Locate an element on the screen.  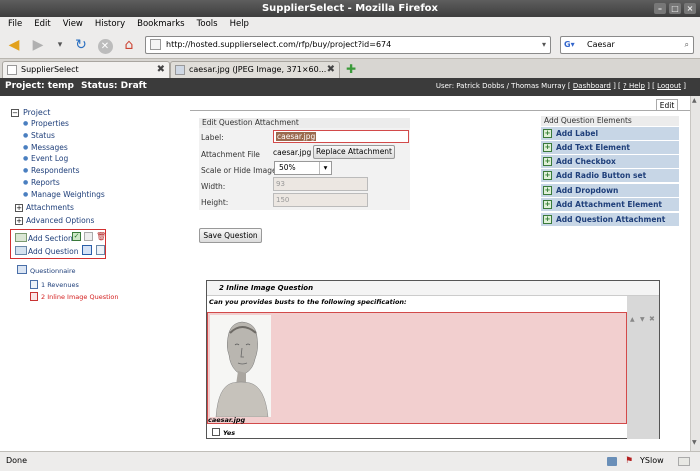
add-question-attachment-button: + Add Question Attachment is located at coordinates (610, 219).